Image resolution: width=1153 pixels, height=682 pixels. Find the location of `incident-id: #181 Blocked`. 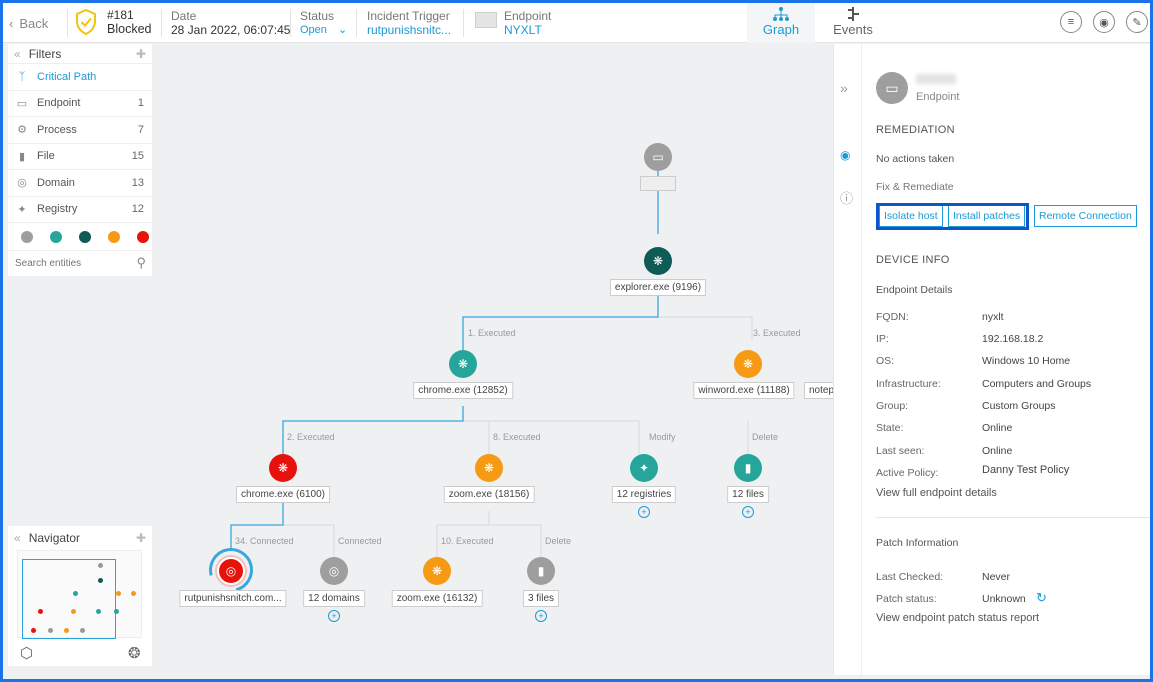

incident-id: #181 Blocked is located at coordinates (129, 22).